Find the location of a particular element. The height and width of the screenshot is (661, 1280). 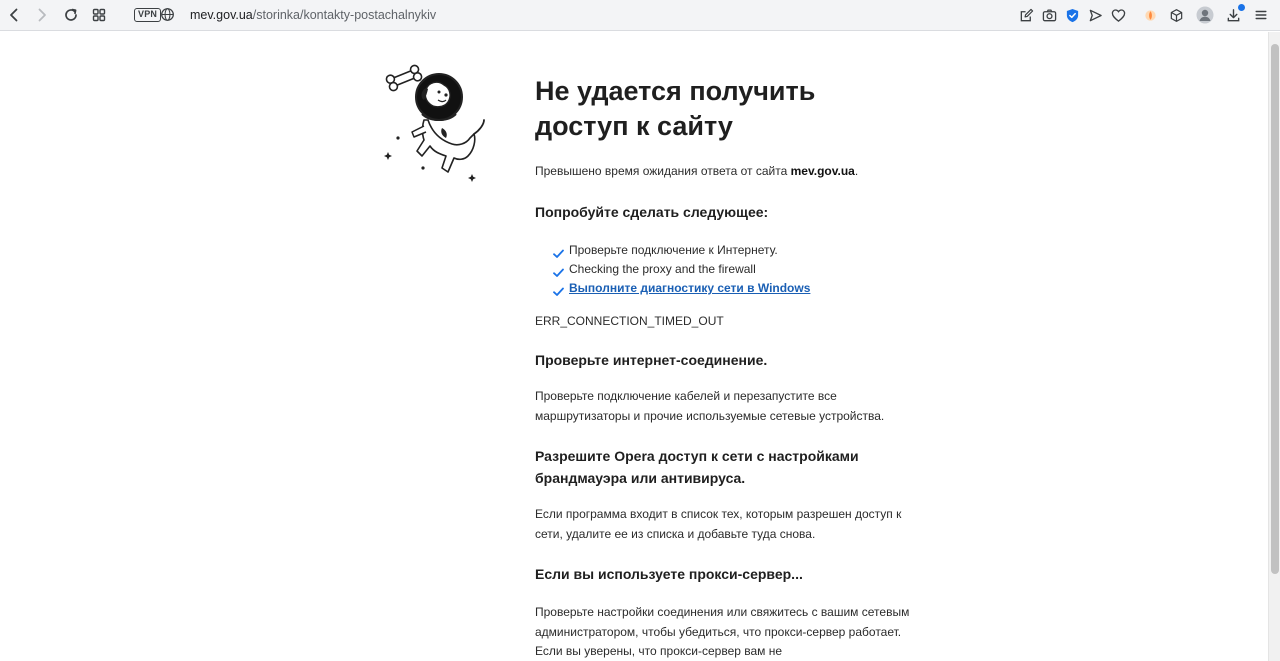

scrollbar-thumb is located at coordinates (1275, 309).